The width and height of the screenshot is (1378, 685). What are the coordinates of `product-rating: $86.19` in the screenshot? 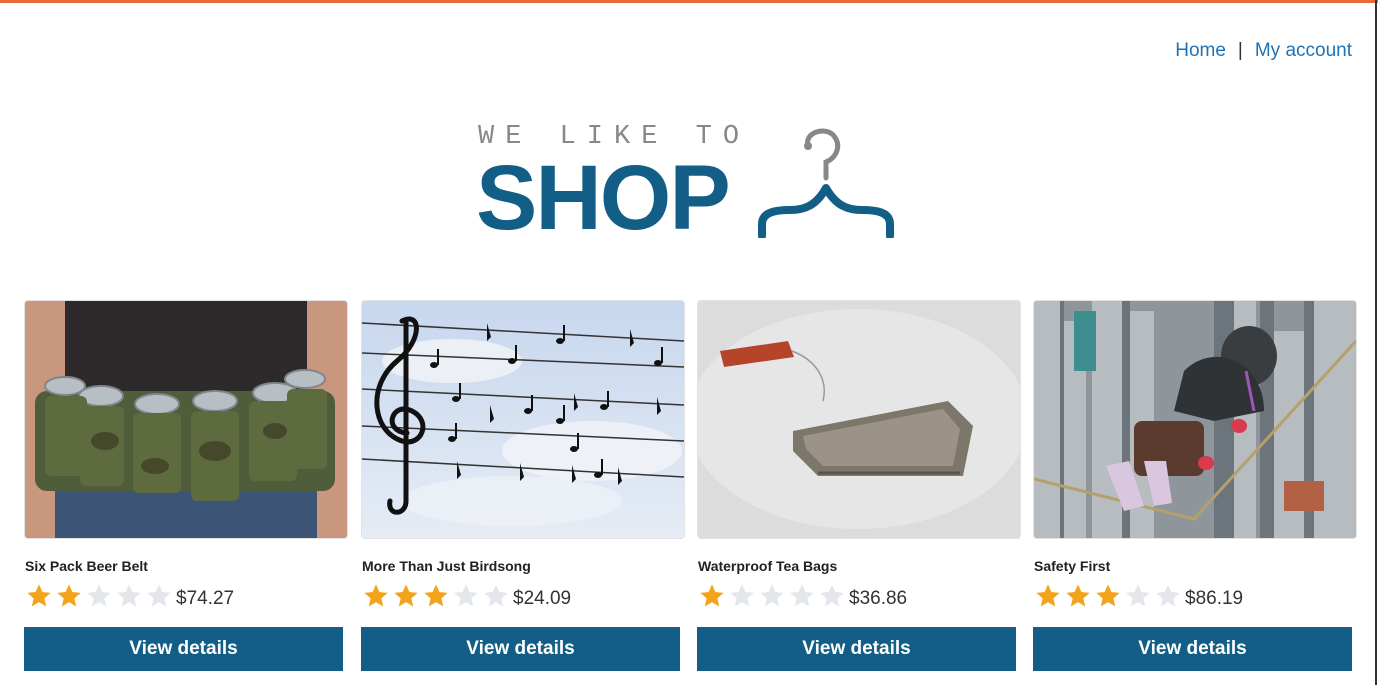 It's located at (1138, 596).